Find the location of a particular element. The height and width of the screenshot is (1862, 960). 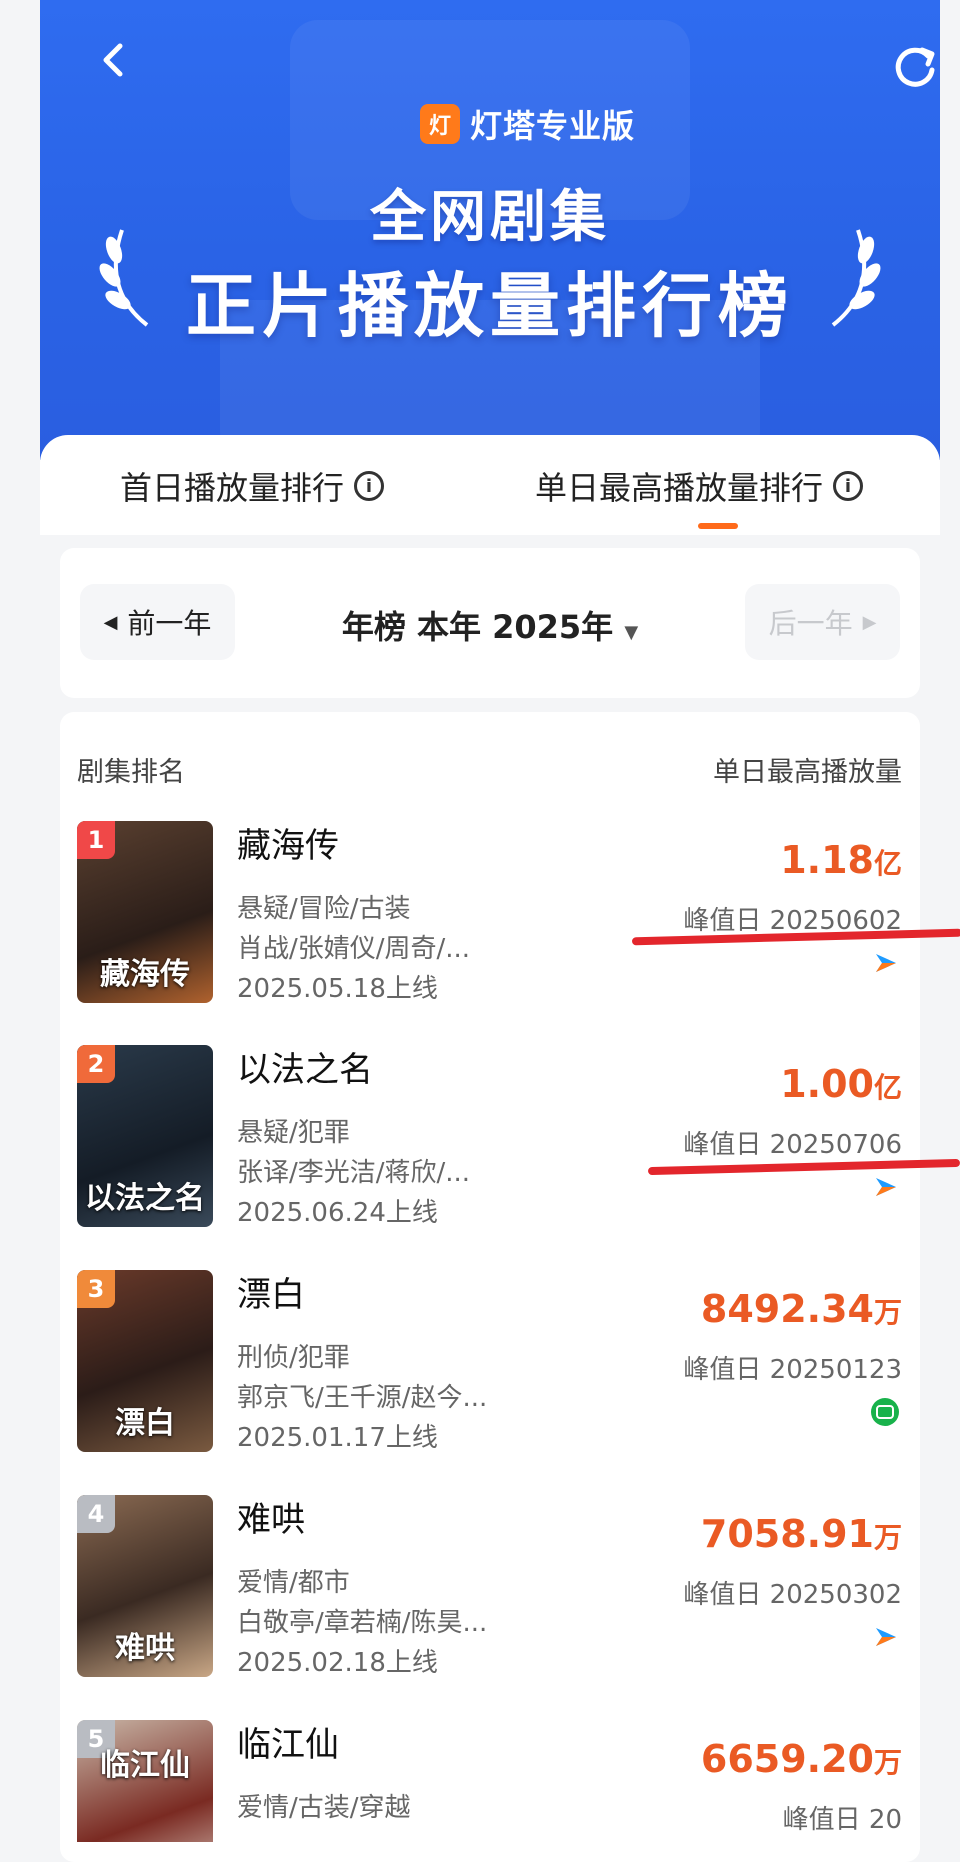

tab-first-day: 首日播放量排行 i is located at coordinates (252, 486).